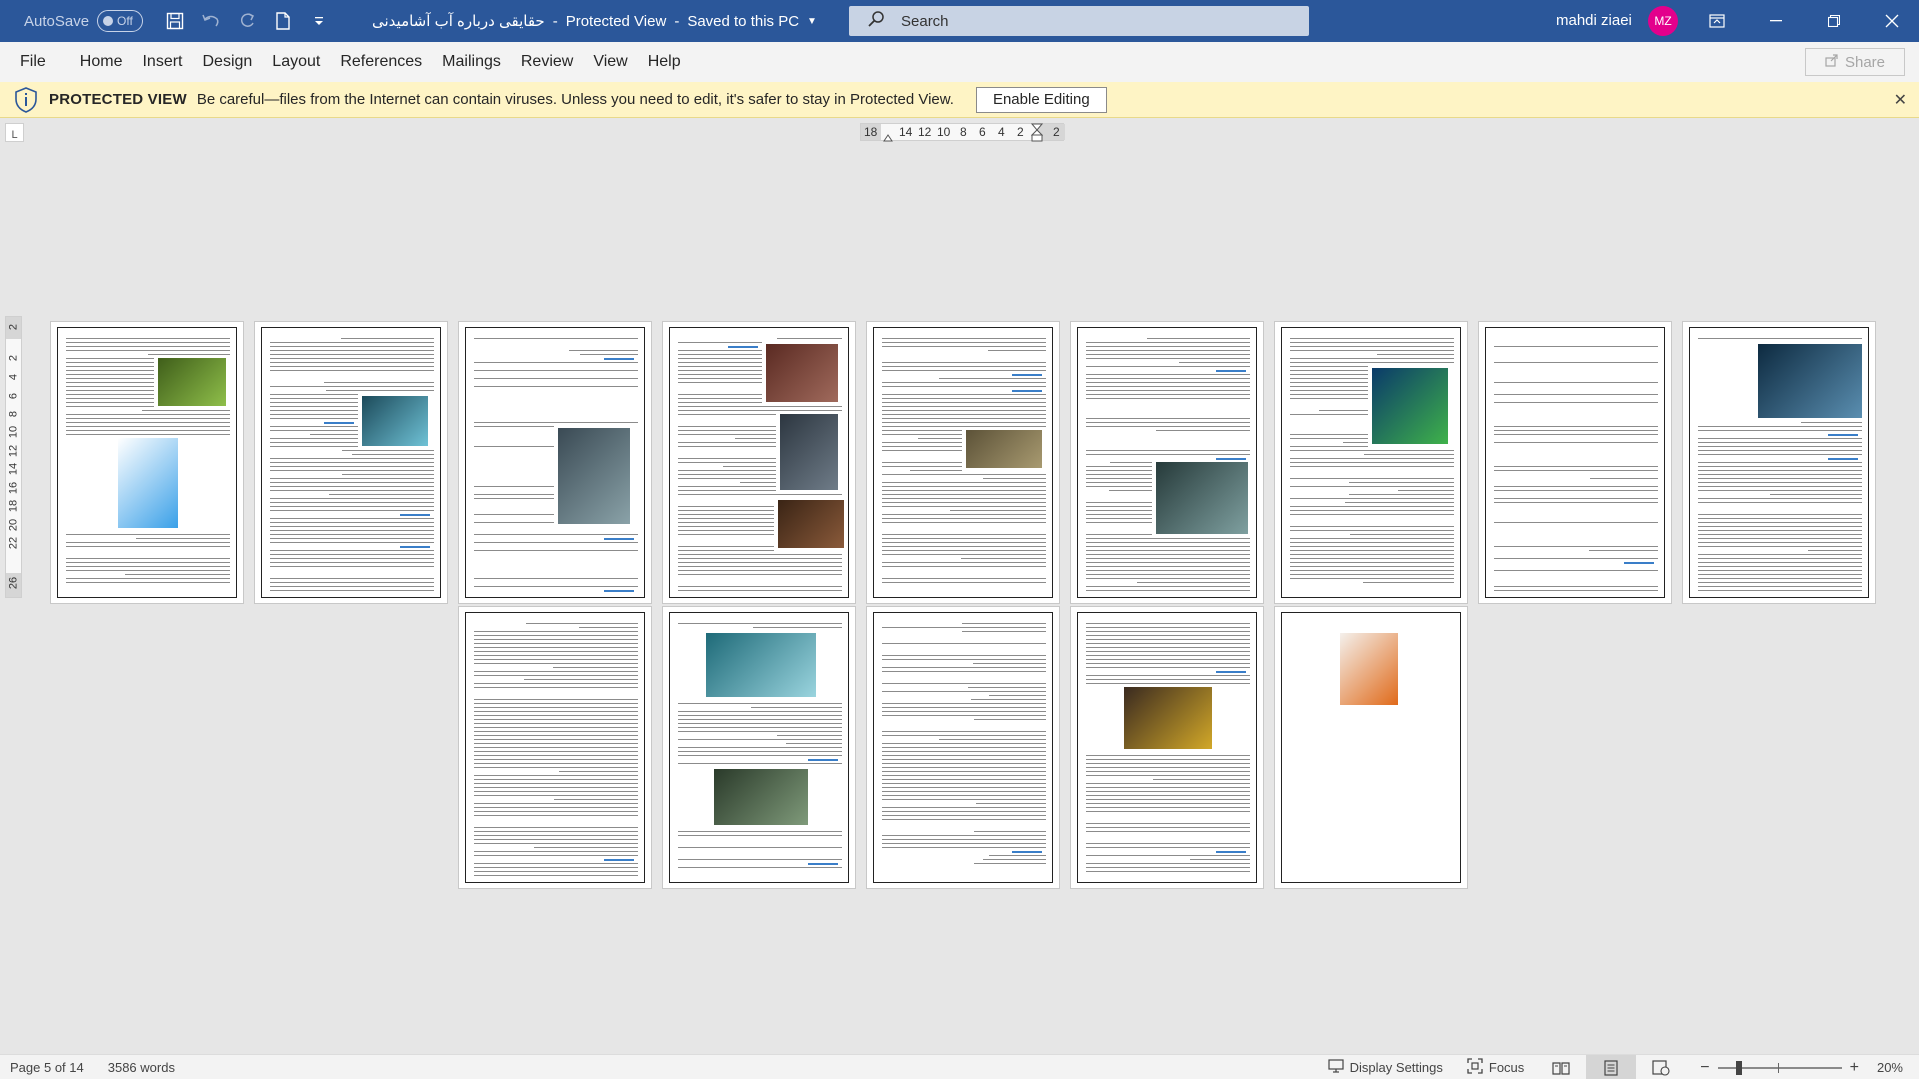  I want to click on share-button: Share, so click(1855, 62).